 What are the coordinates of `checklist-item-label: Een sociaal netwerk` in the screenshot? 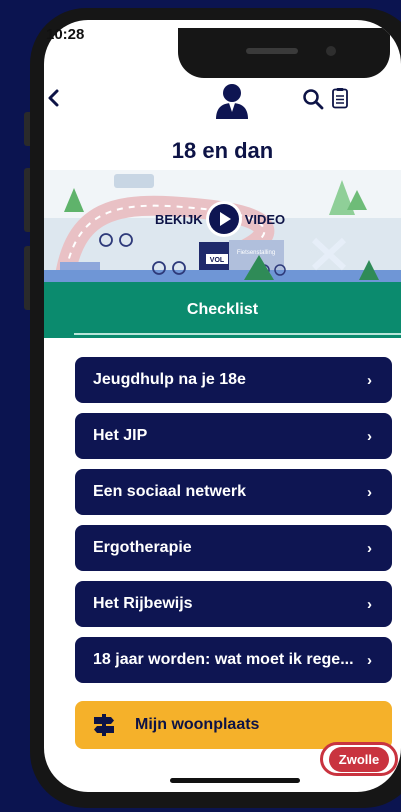 It's located at (169, 491).